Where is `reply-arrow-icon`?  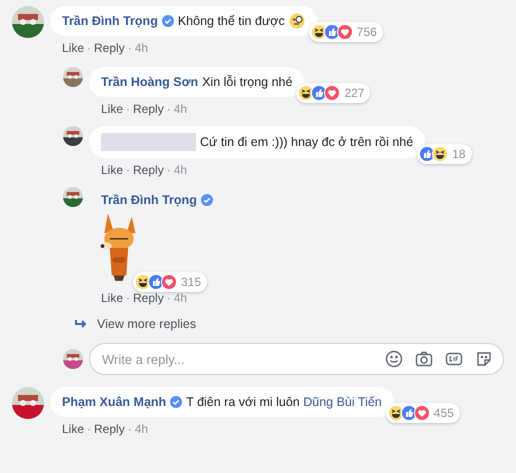 reply-arrow-icon is located at coordinates (81, 324).